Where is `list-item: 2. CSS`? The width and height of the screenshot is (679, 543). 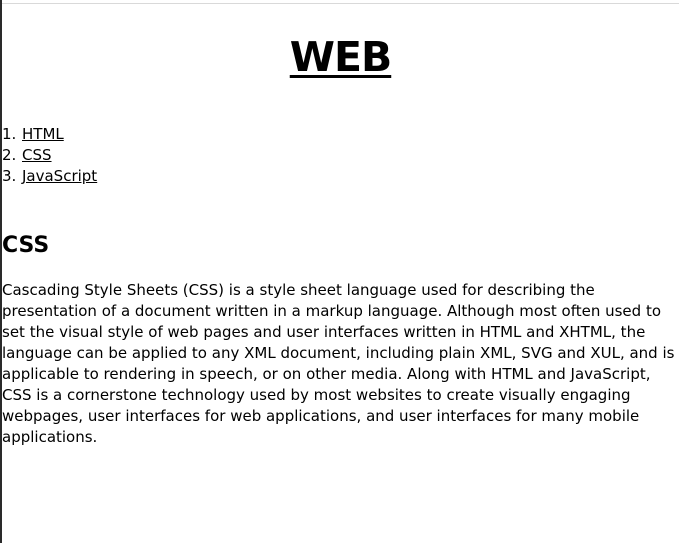 list-item: 2. CSS is located at coordinates (49, 155).